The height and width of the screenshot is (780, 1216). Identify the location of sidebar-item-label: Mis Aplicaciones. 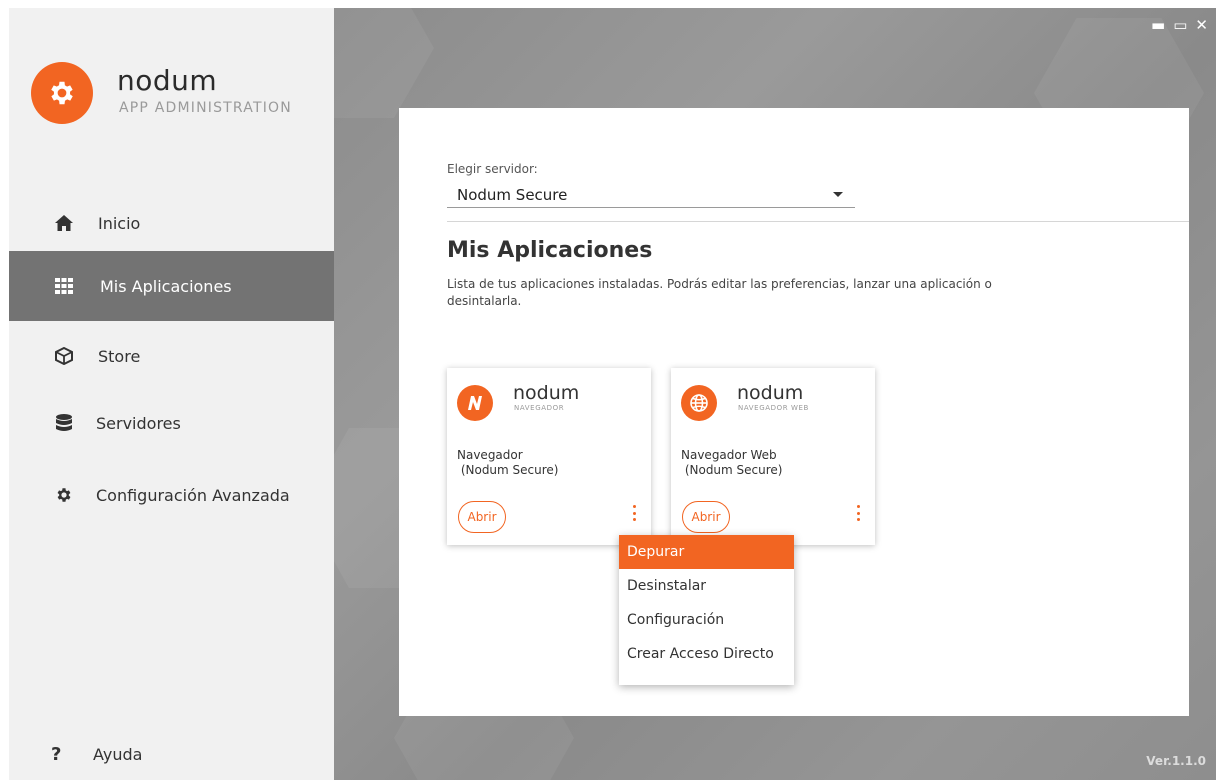
(166, 286).